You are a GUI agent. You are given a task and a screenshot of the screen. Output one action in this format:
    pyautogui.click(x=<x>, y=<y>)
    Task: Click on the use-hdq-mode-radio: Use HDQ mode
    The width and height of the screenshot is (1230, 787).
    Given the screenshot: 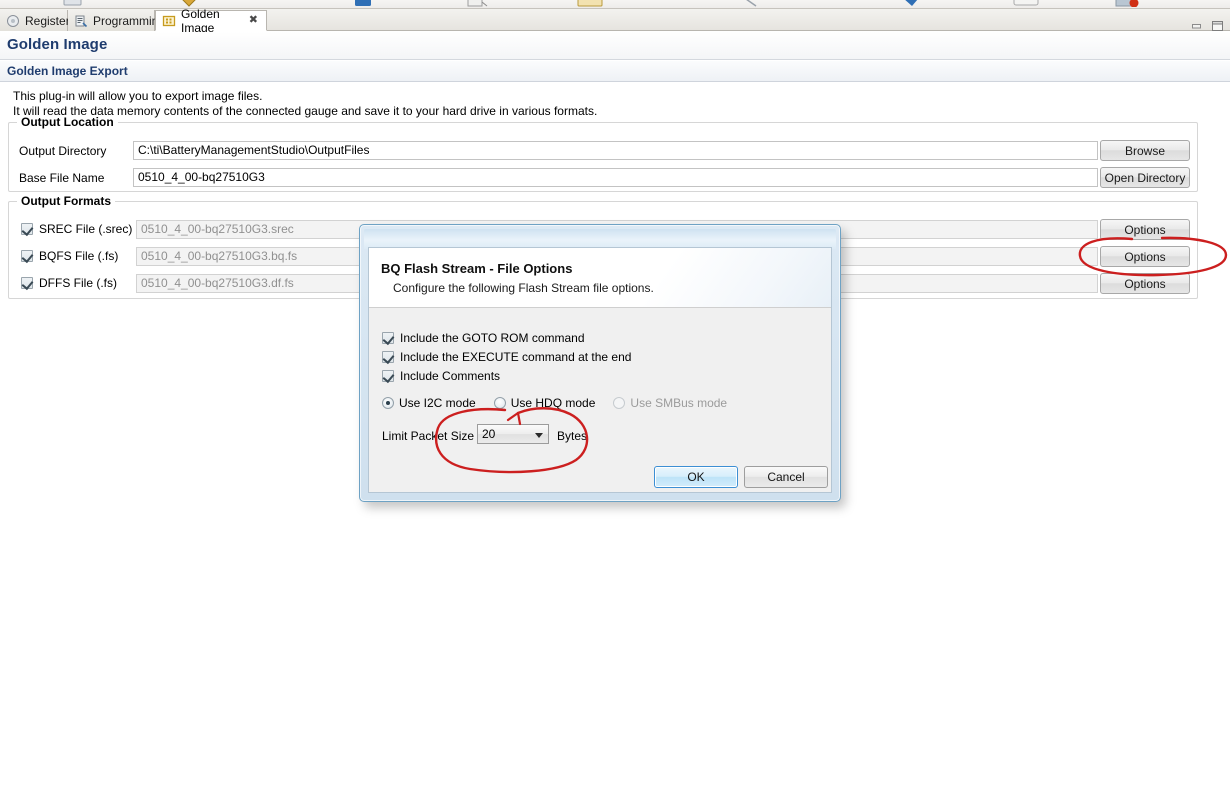 What is the action you would take?
    pyautogui.click(x=544, y=403)
    